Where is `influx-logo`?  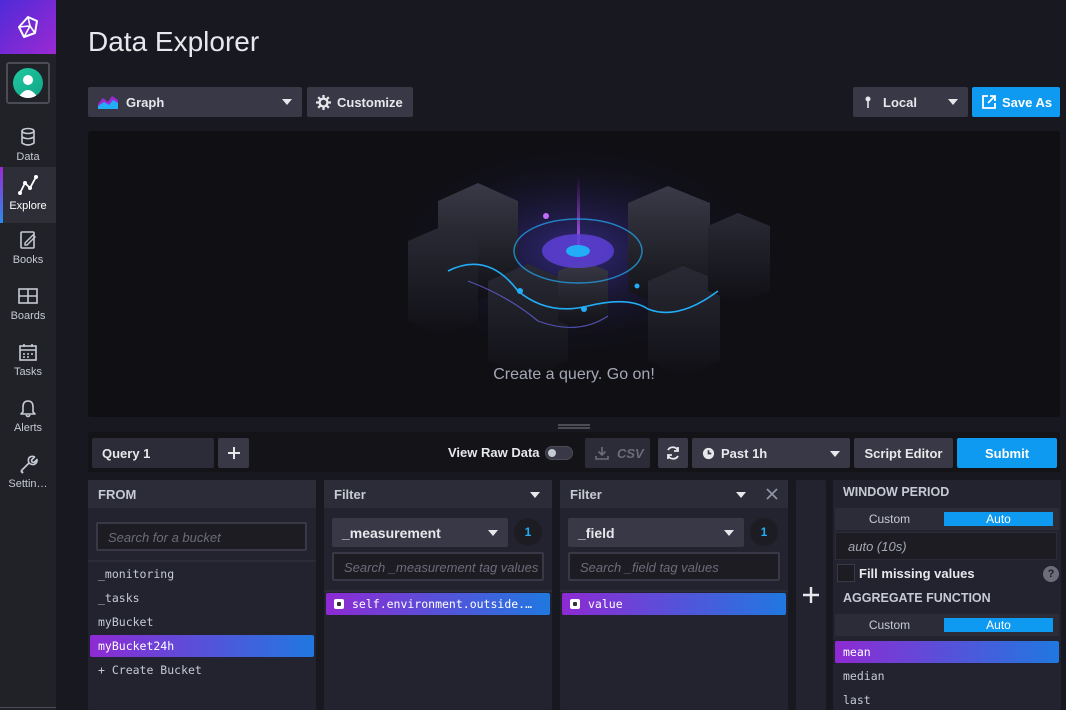 influx-logo is located at coordinates (28, 27).